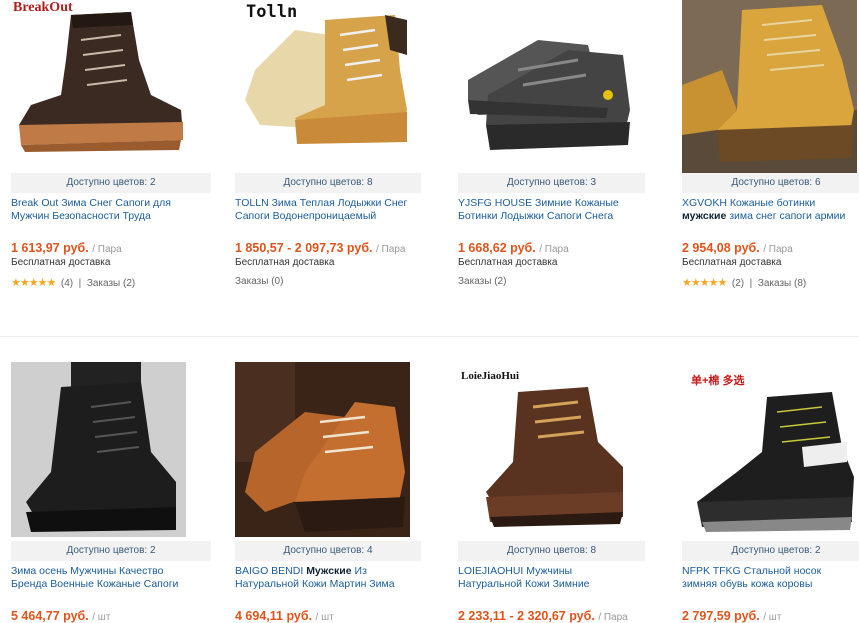 This screenshot has height=623, width=859. What do you see at coordinates (50, 248) in the screenshot?
I see `price-value: 1 613,97 руб.` at bounding box center [50, 248].